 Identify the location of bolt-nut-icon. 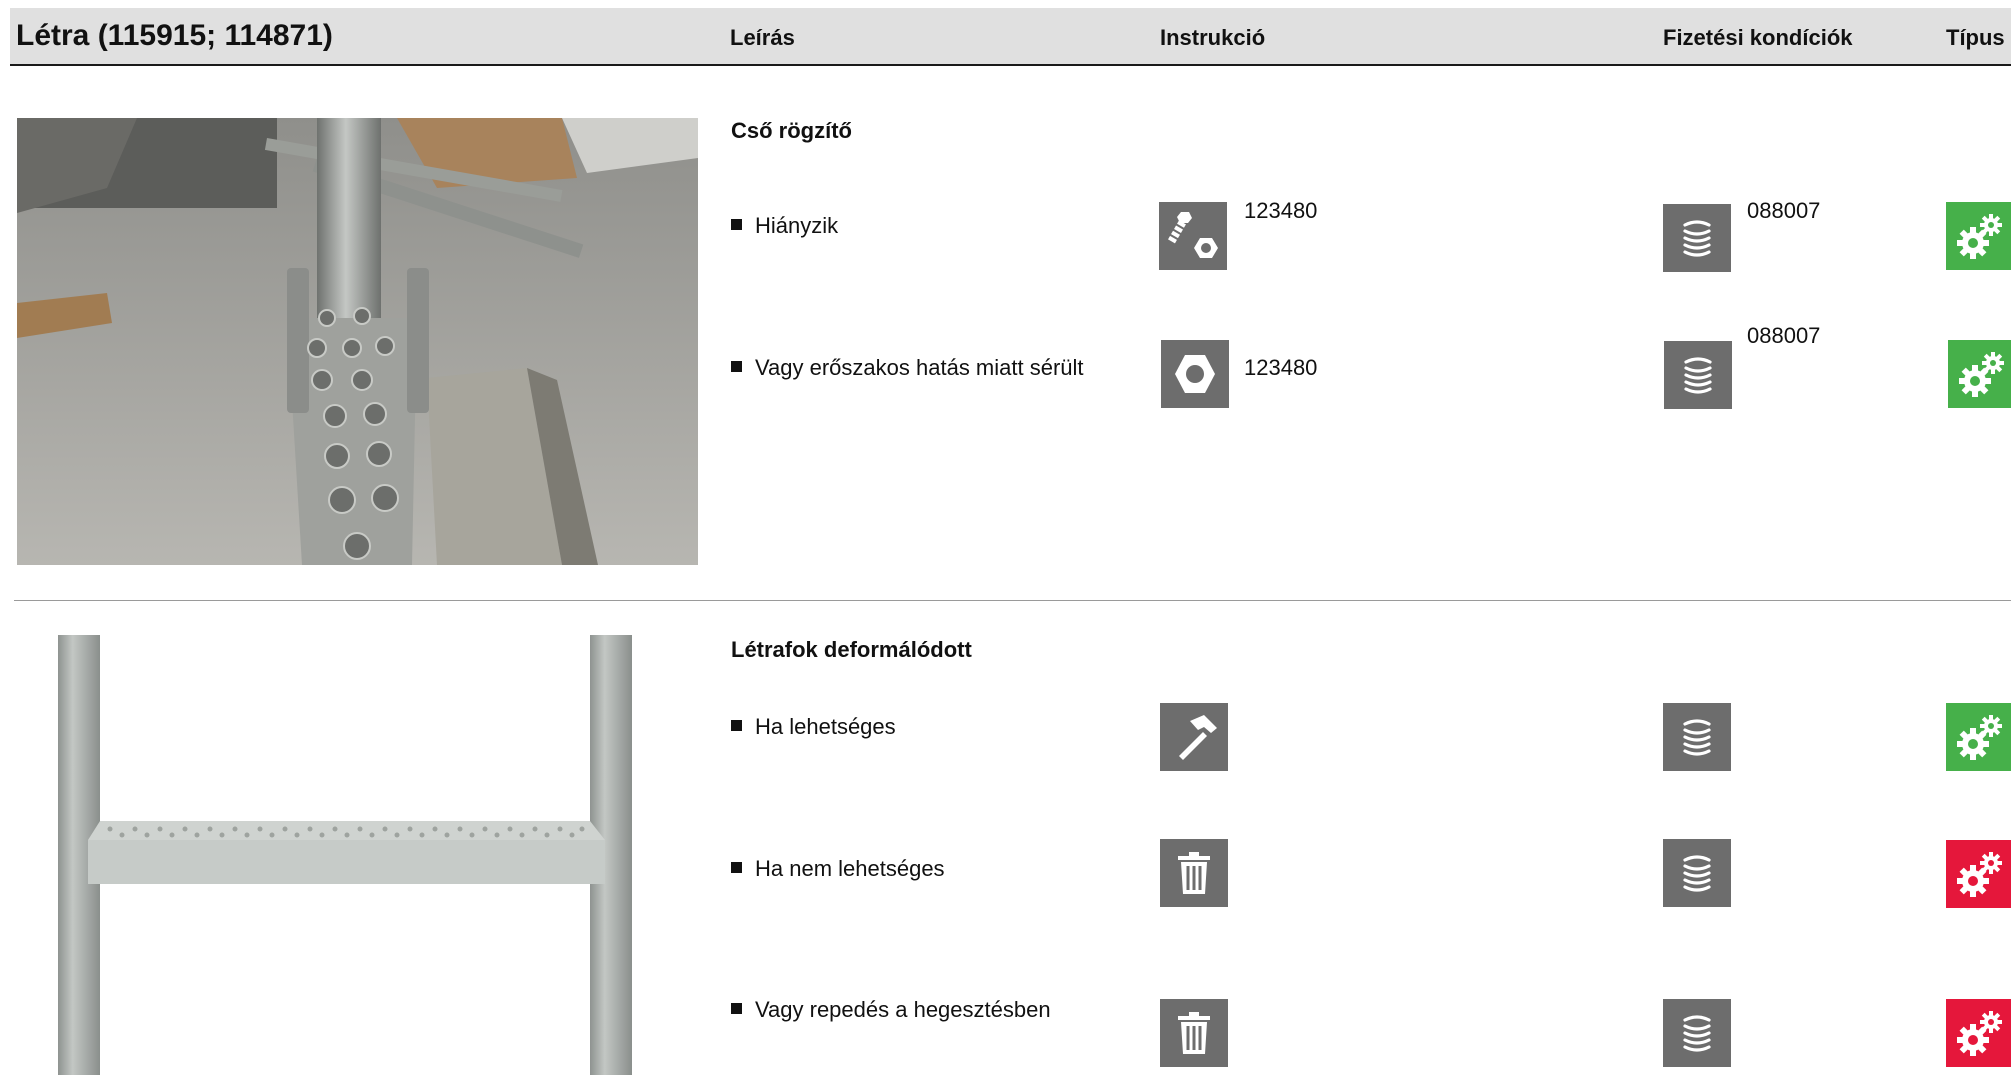
(1193, 236).